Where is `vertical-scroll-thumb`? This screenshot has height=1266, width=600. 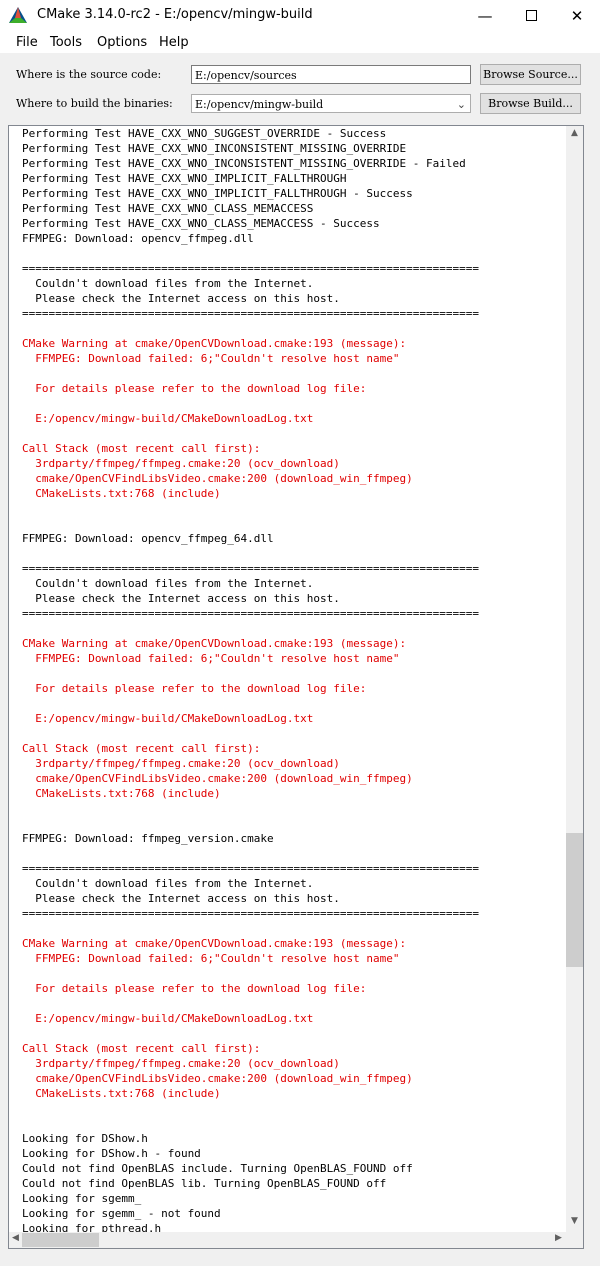 vertical-scroll-thumb is located at coordinates (574, 900).